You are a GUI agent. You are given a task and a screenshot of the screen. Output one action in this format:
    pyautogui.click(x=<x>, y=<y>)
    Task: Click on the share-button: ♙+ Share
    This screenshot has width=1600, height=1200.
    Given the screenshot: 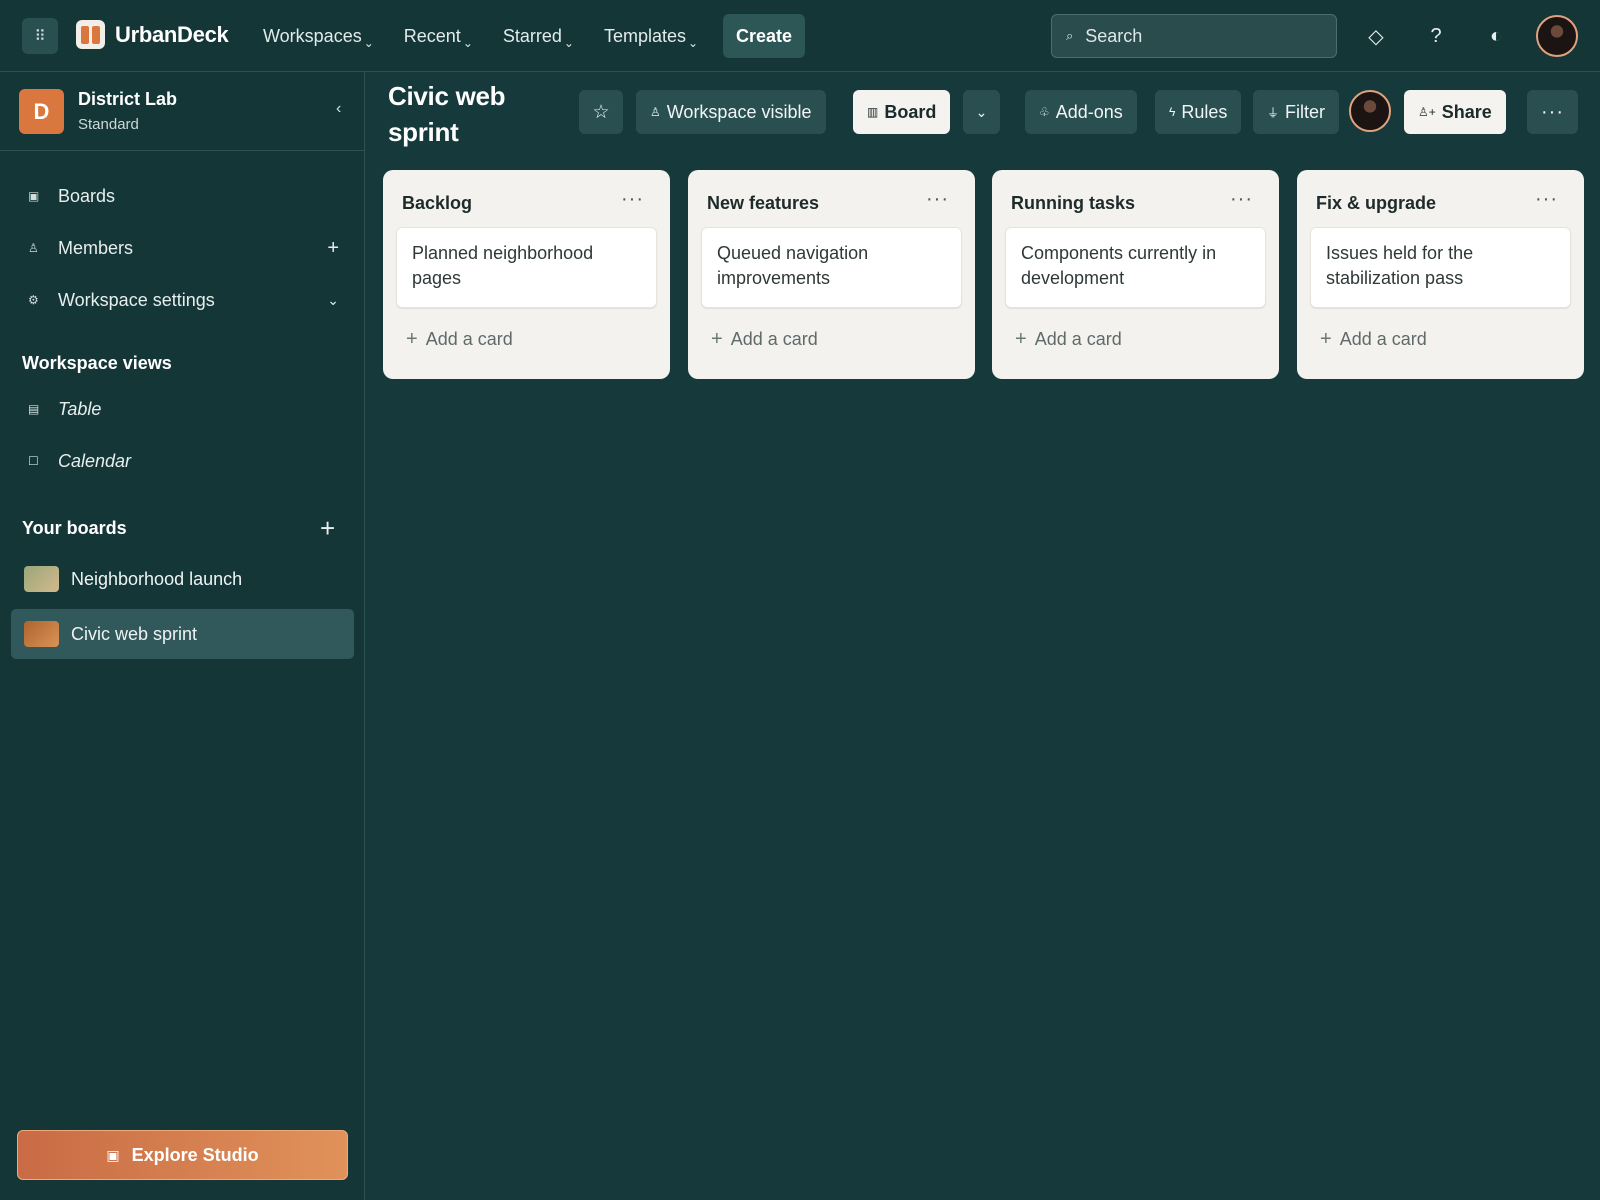 What is the action you would take?
    pyautogui.click(x=1455, y=112)
    